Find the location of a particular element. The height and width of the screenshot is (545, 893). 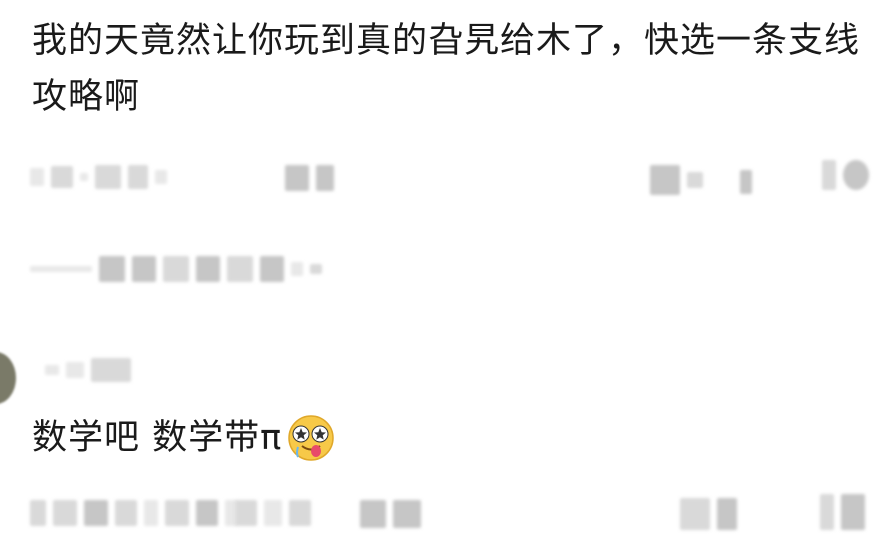

drooling-star-eyes-emoji is located at coordinates (311, 438).